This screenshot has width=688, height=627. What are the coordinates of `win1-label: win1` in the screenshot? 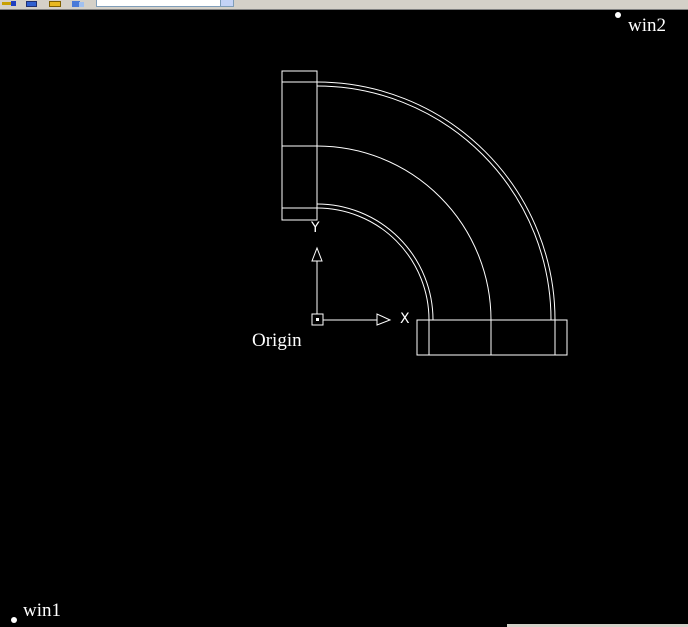 It's located at (42, 610).